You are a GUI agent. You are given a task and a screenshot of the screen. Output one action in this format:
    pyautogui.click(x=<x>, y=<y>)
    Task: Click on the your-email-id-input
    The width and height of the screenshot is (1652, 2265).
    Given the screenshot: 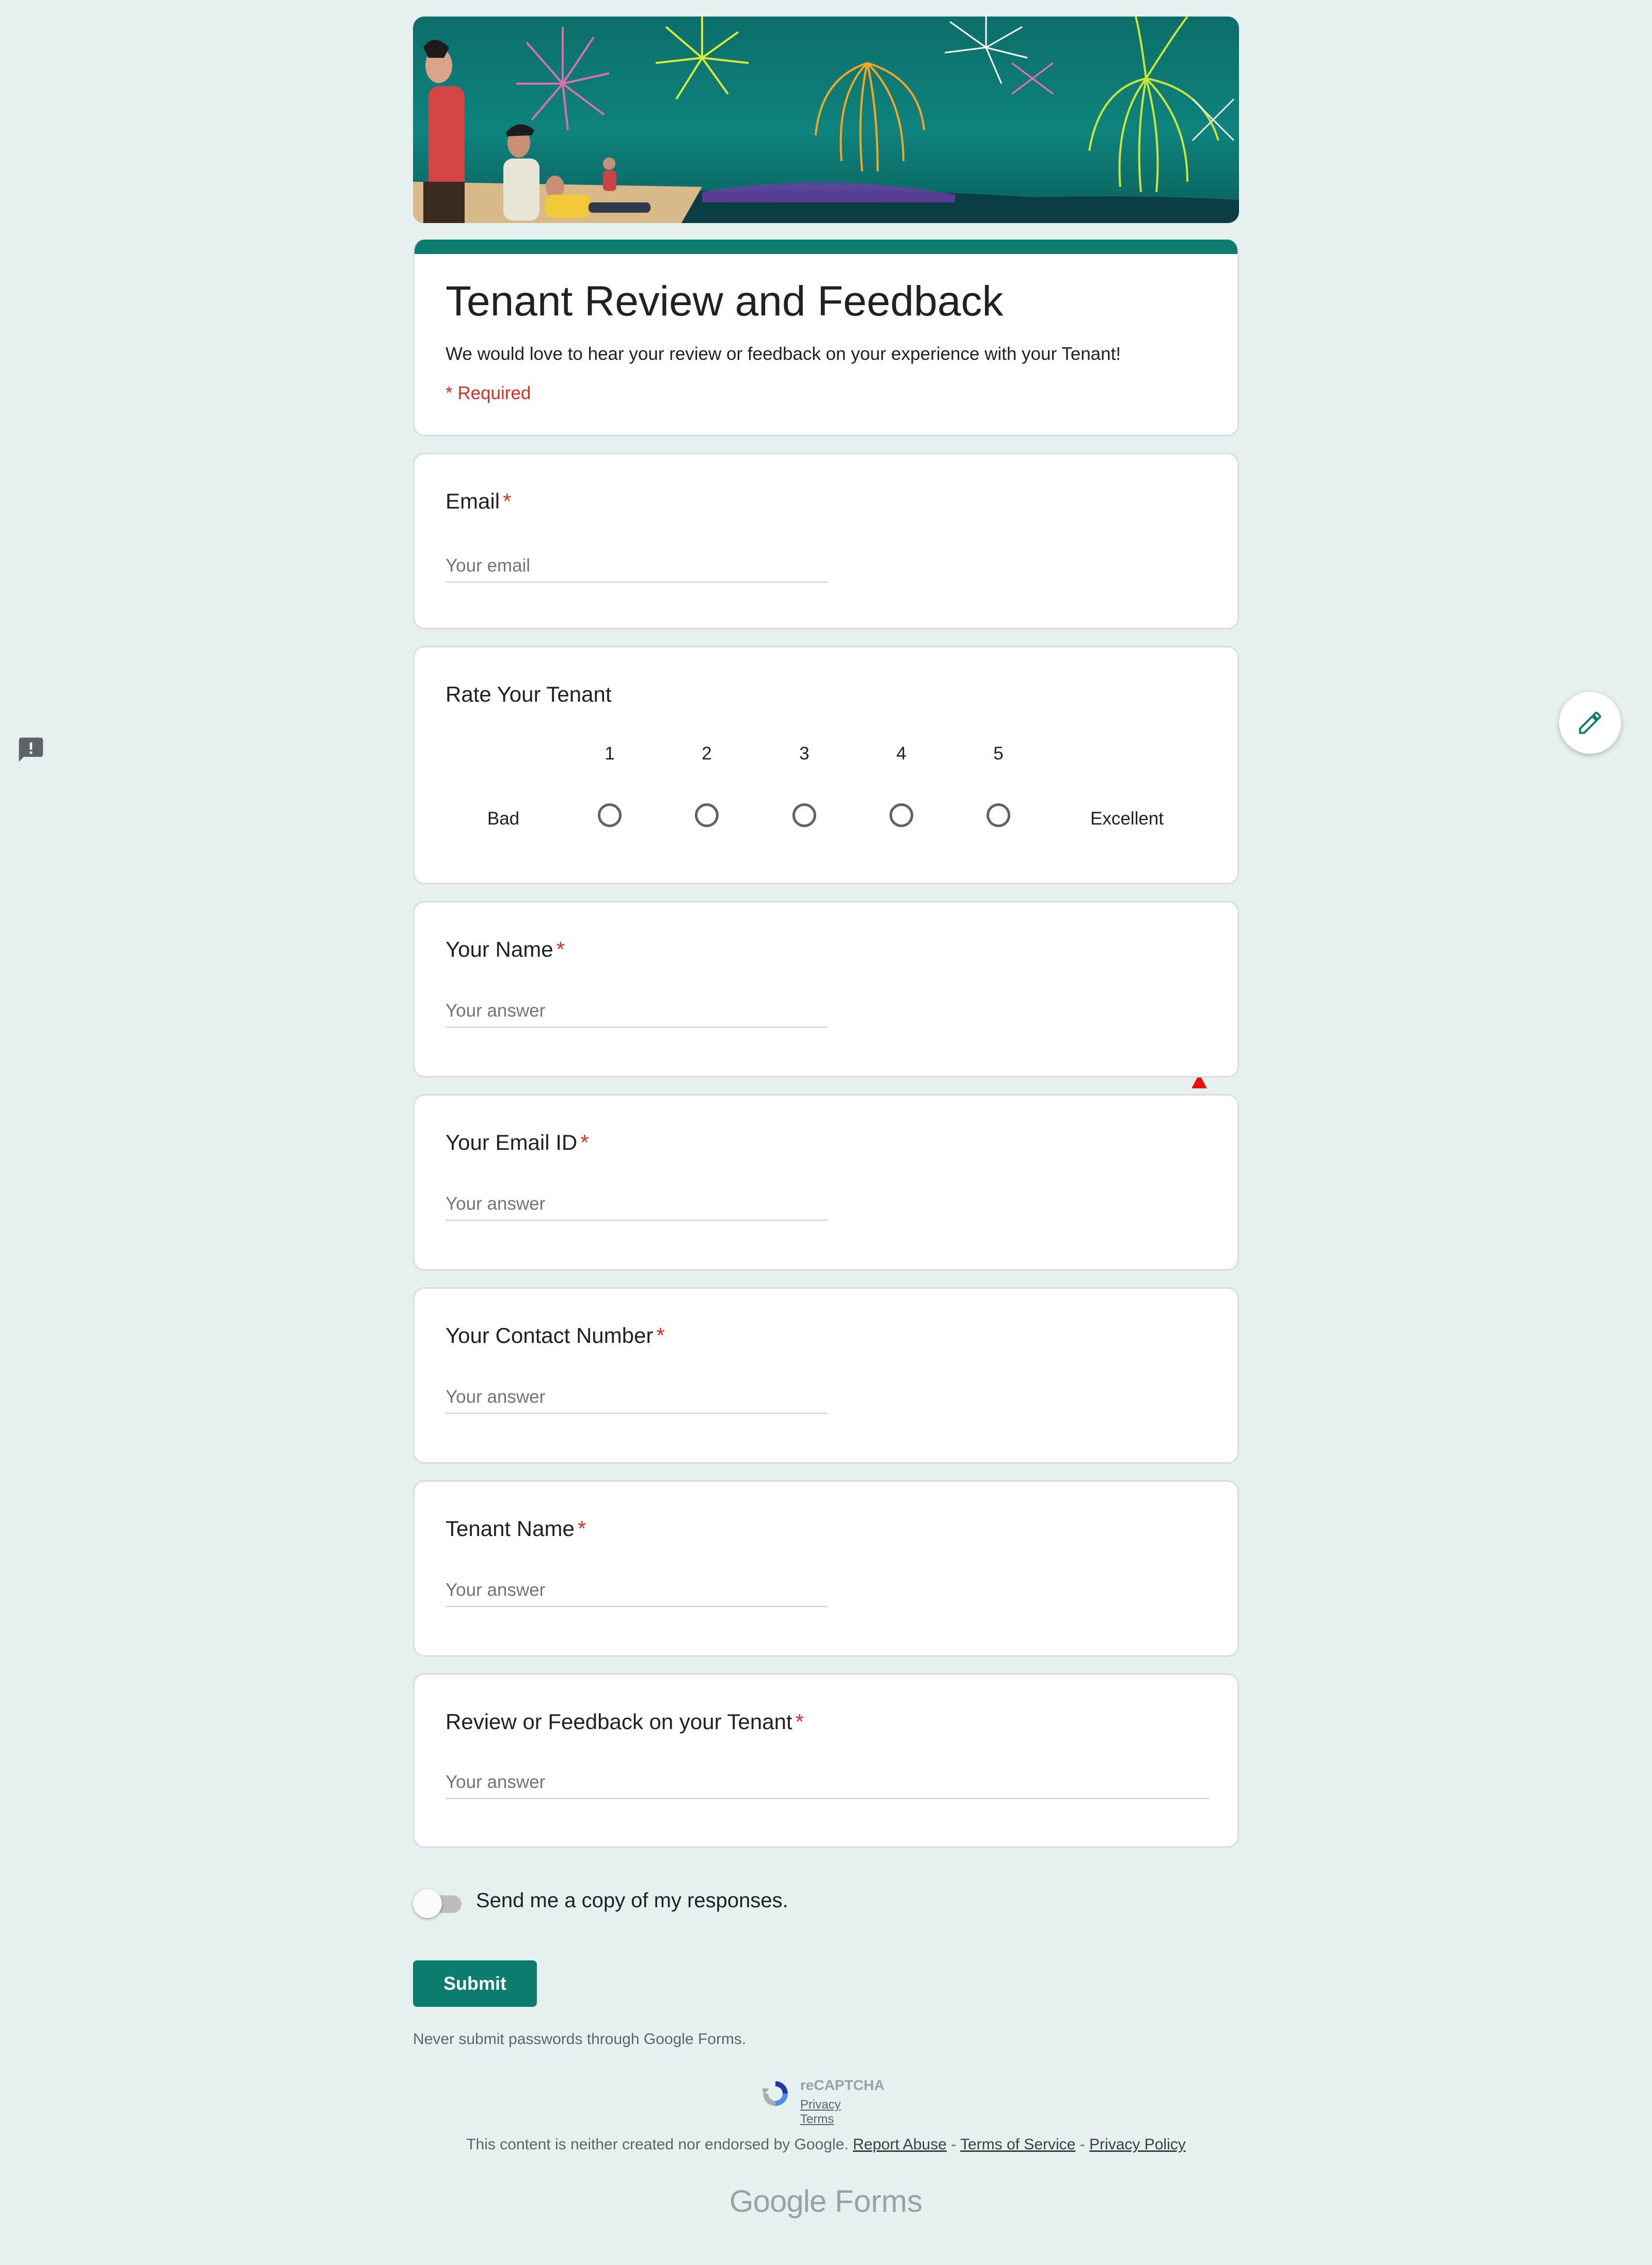 What is the action you would take?
    pyautogui.click(x=637, y=1207)
    